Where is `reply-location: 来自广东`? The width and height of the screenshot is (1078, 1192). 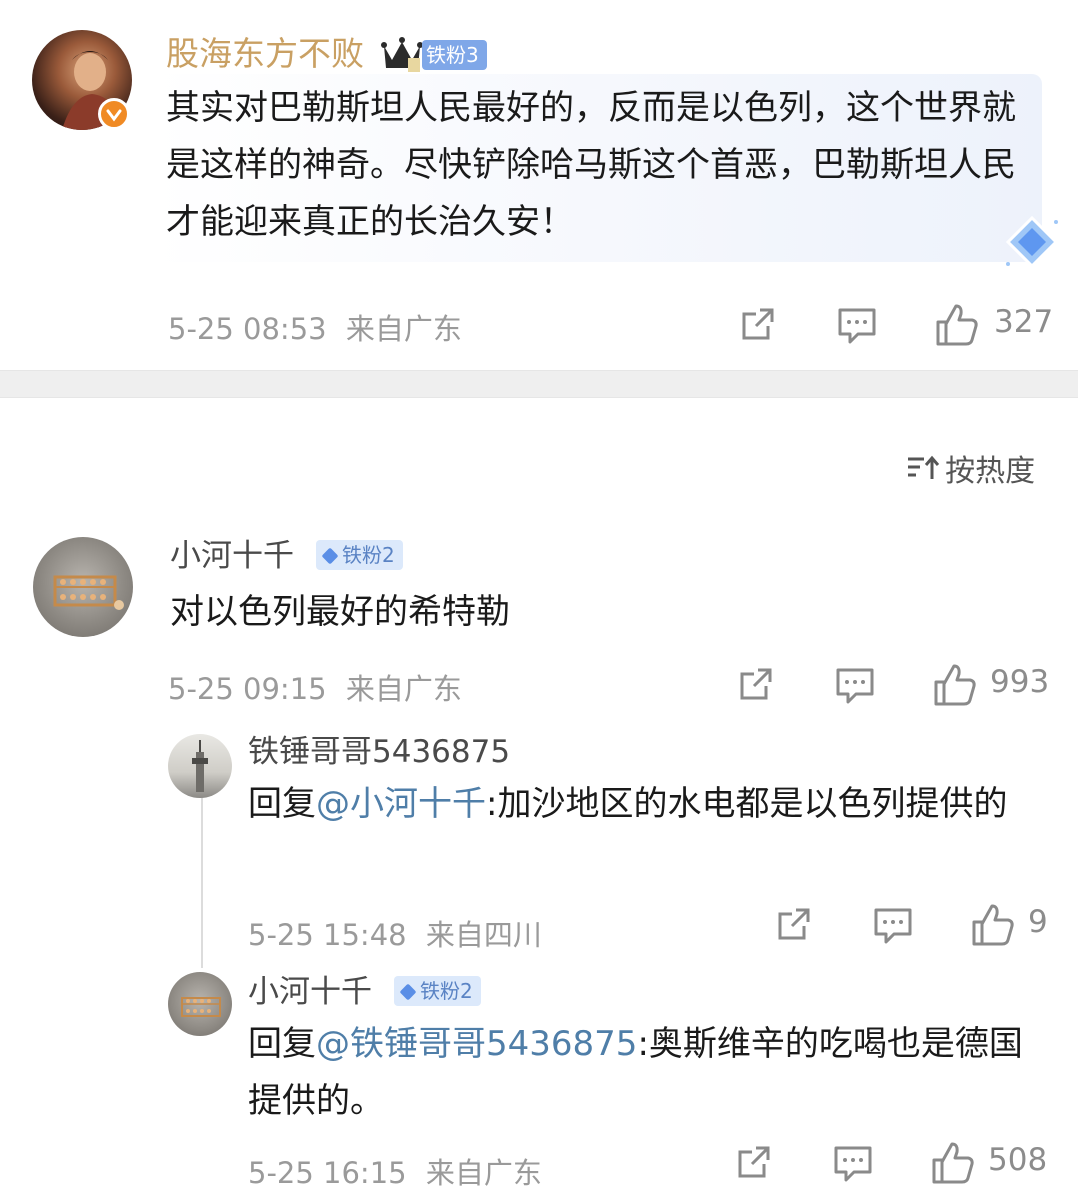
reply-location: 来自广东 is located at coordinates (483, 1173).